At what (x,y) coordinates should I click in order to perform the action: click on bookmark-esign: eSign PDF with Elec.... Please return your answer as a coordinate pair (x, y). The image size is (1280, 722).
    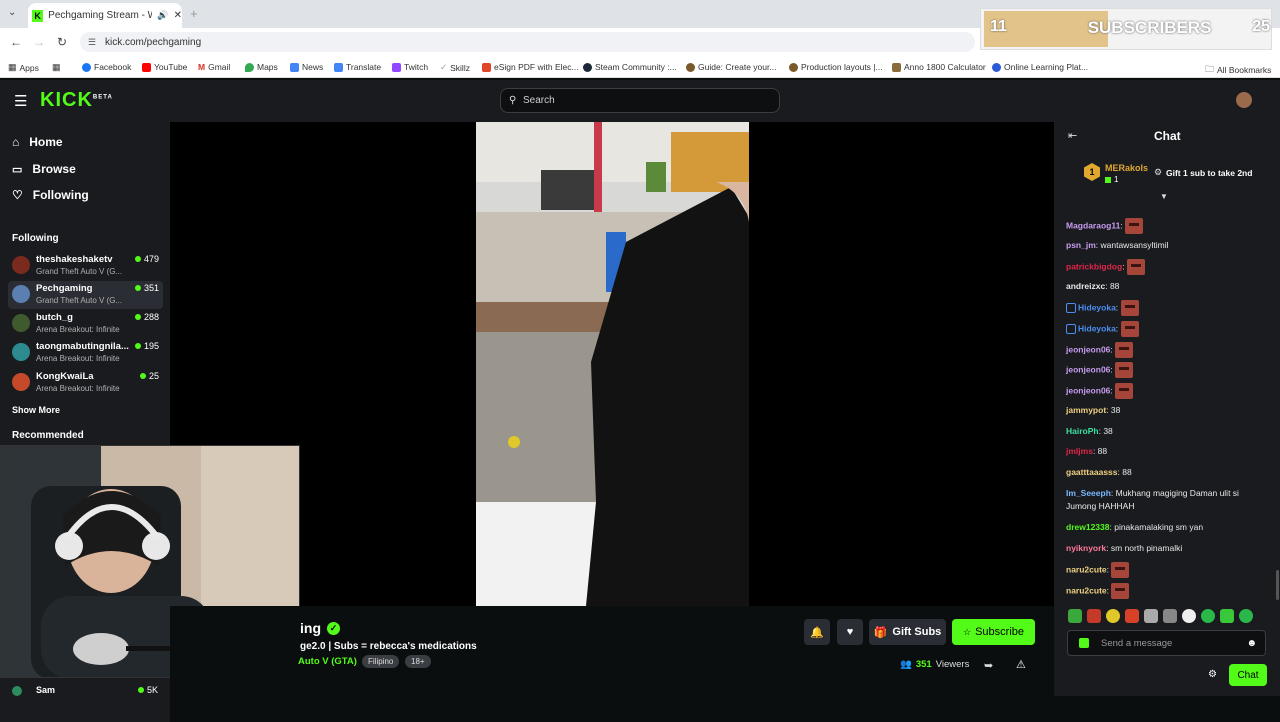
    Looking at the image, I should click on (530, 67).